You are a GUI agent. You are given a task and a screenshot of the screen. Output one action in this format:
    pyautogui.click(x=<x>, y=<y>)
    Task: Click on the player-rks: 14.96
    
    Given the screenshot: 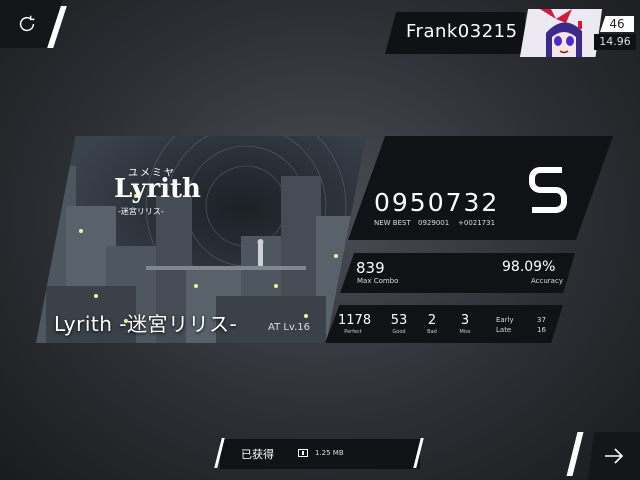 What is the action you would take?
    pyautogui.click(x=615, y=42)
    